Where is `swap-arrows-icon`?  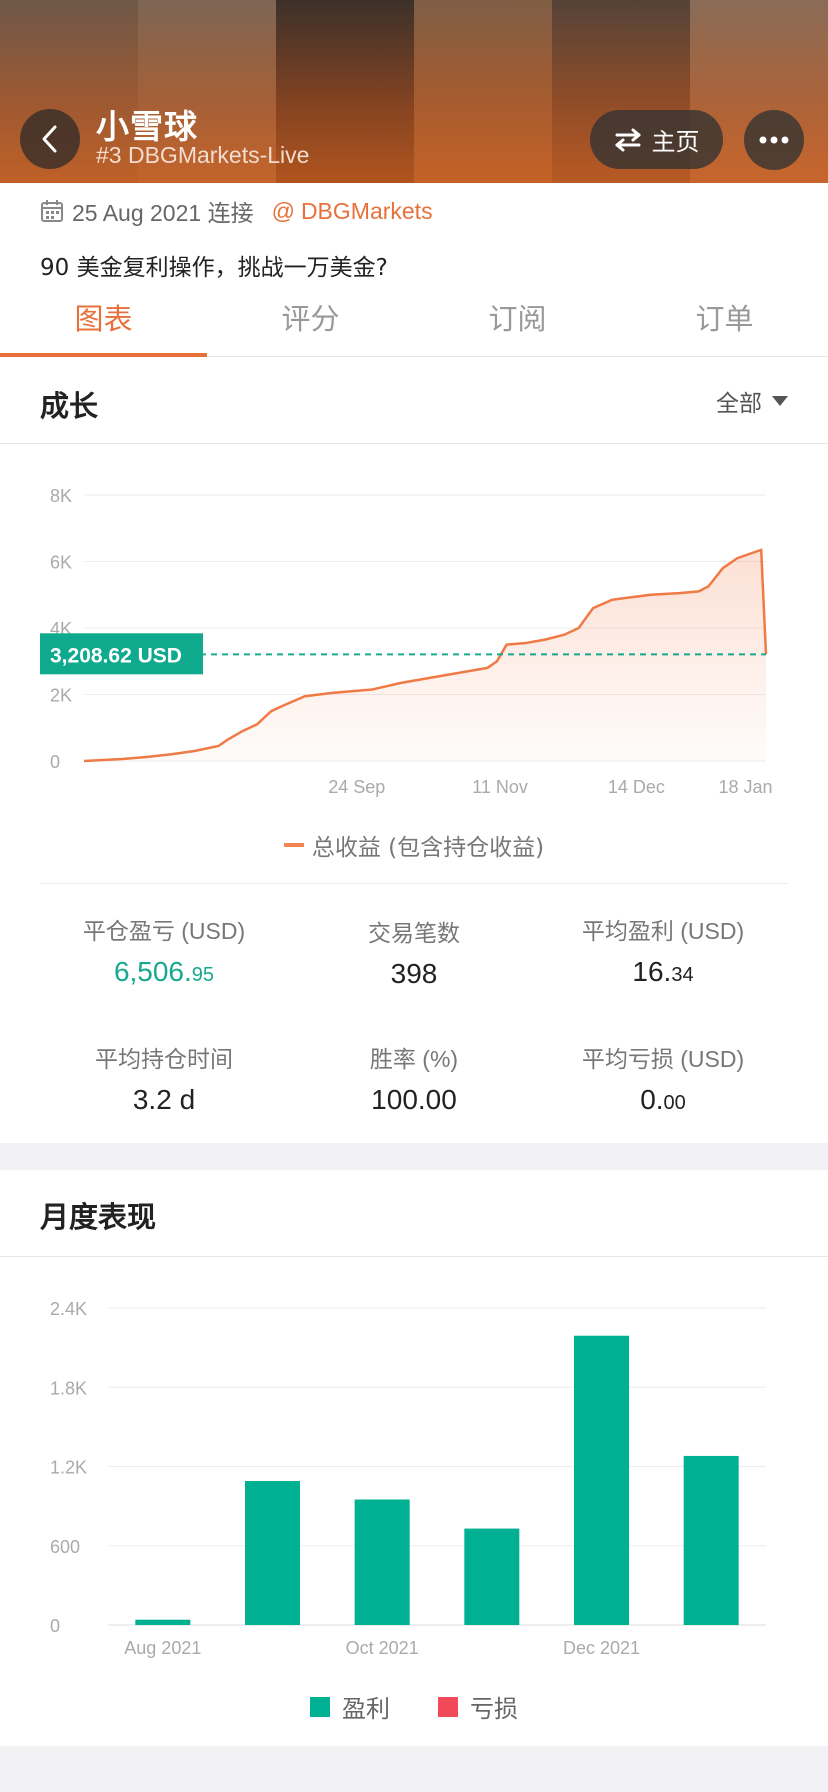 swap-arrows-icon is located at coordinates (627, 139).